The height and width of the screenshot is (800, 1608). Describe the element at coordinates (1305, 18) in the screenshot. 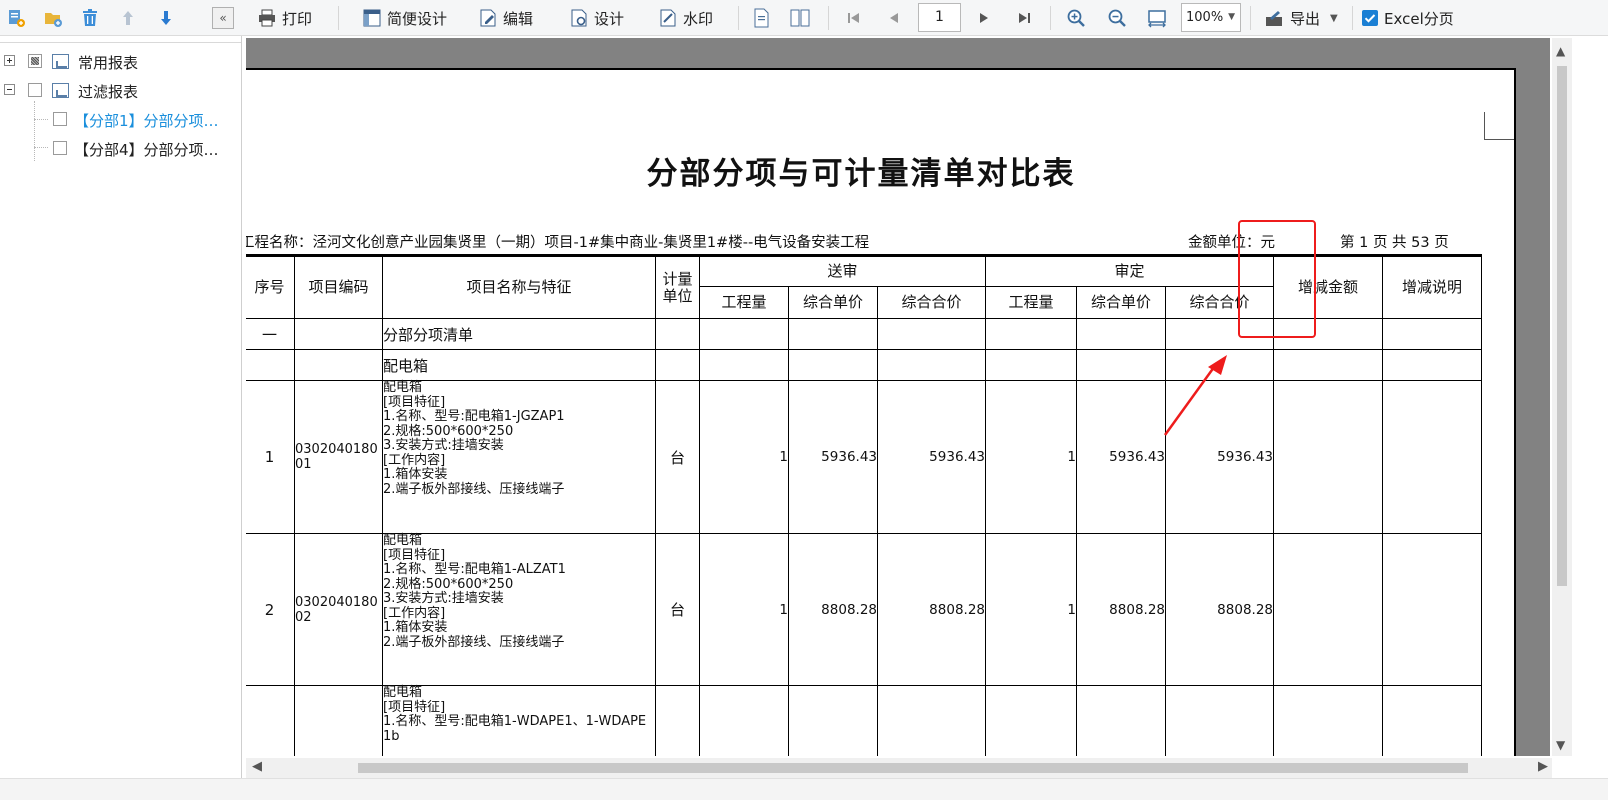

I see `export-label: 导出` at that location.